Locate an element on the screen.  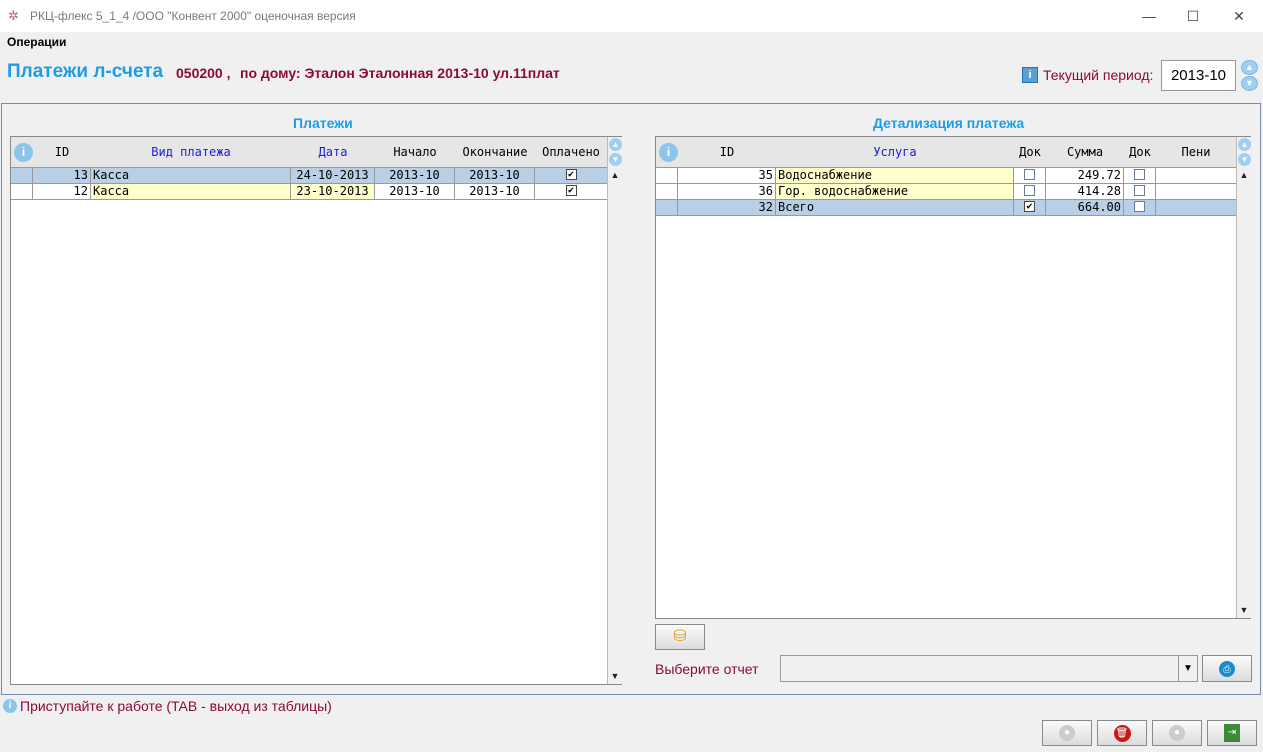
row-id: 12 is located at coordinates (62, 191).